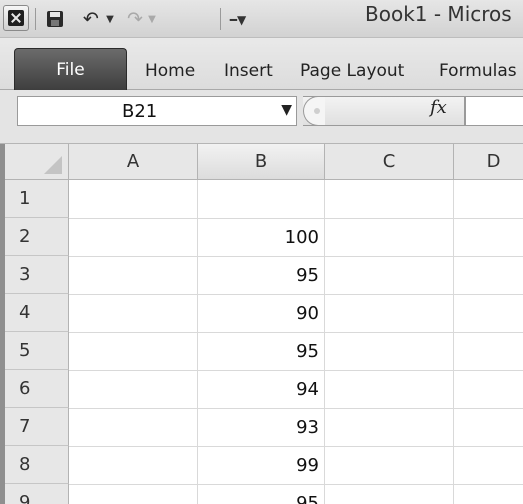 Image resolution: width=523 pixels, height=504 pixels. Describe the element at coordinates (352, 71) in the screenshot. I see `tab-page-layout: Page Layout` at that location.